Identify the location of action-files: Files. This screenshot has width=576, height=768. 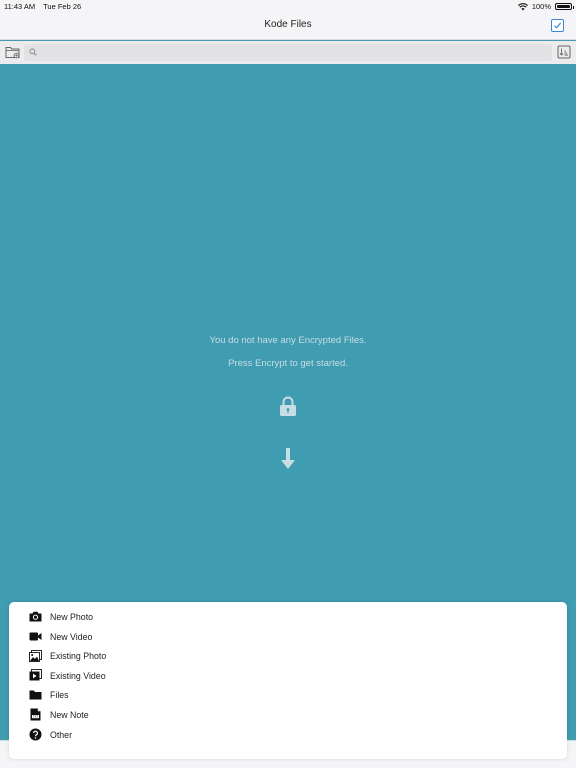
(288, 695).